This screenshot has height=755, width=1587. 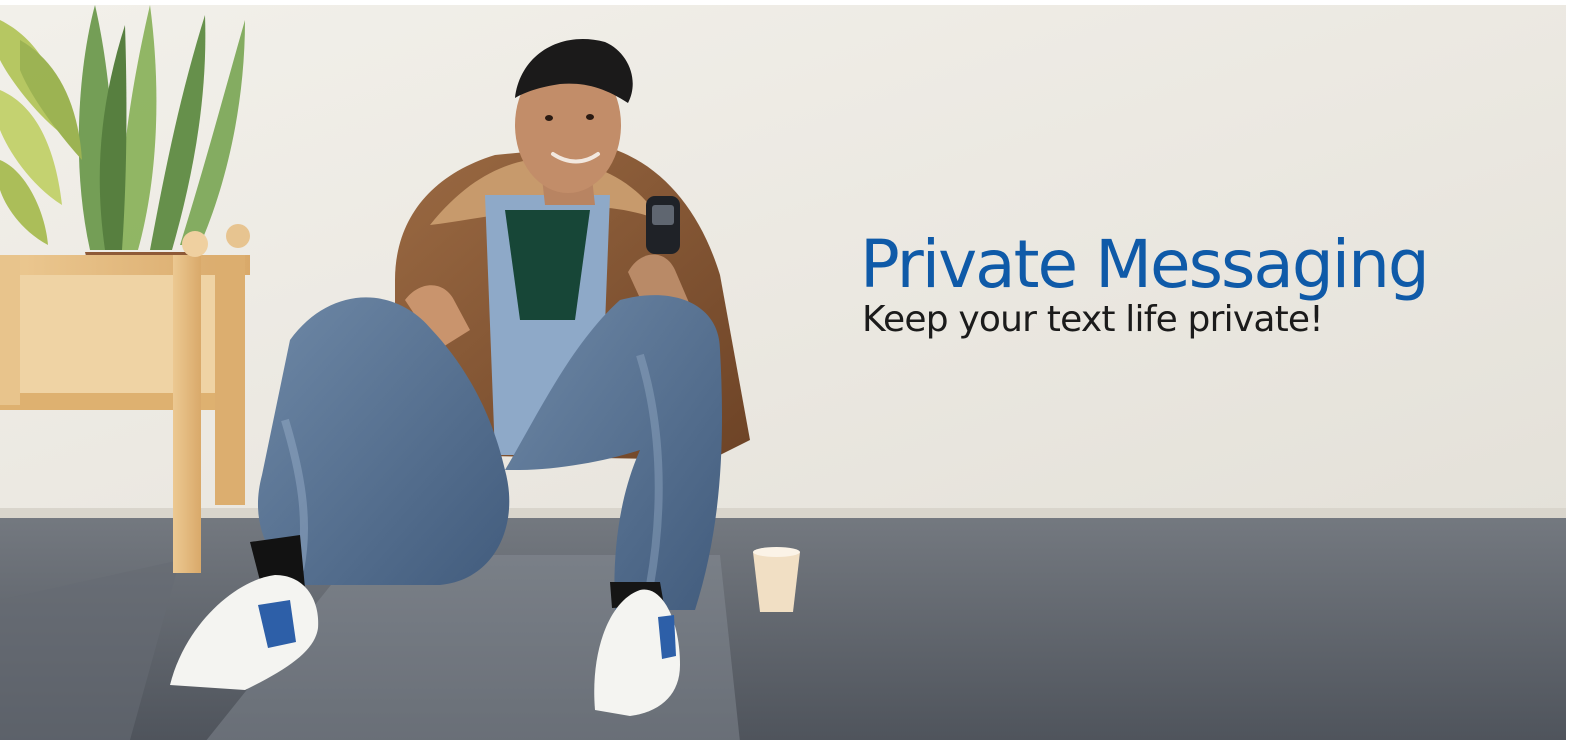 What do you see at coordinates (1093, 319) in the screenshot?
I see `banner-subtitle: Keep your text life private!` at bounding box center [1093, 319].